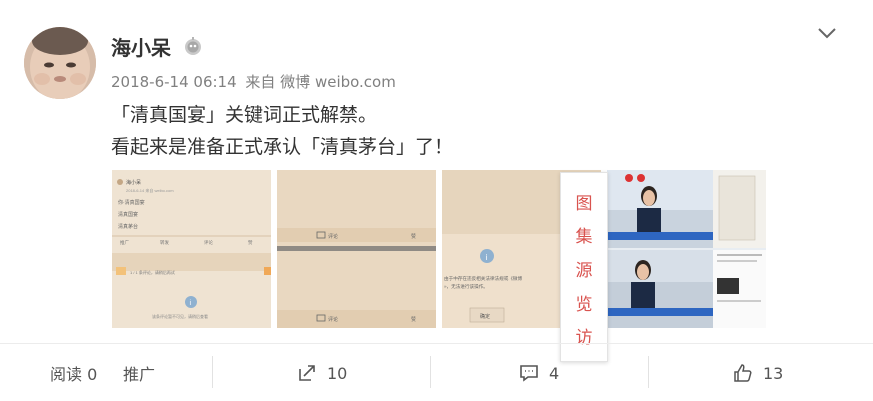 This screenshot has width=873, height=401. I want to click on thumb2-comment-bottom: 评论, so click(333, 319).